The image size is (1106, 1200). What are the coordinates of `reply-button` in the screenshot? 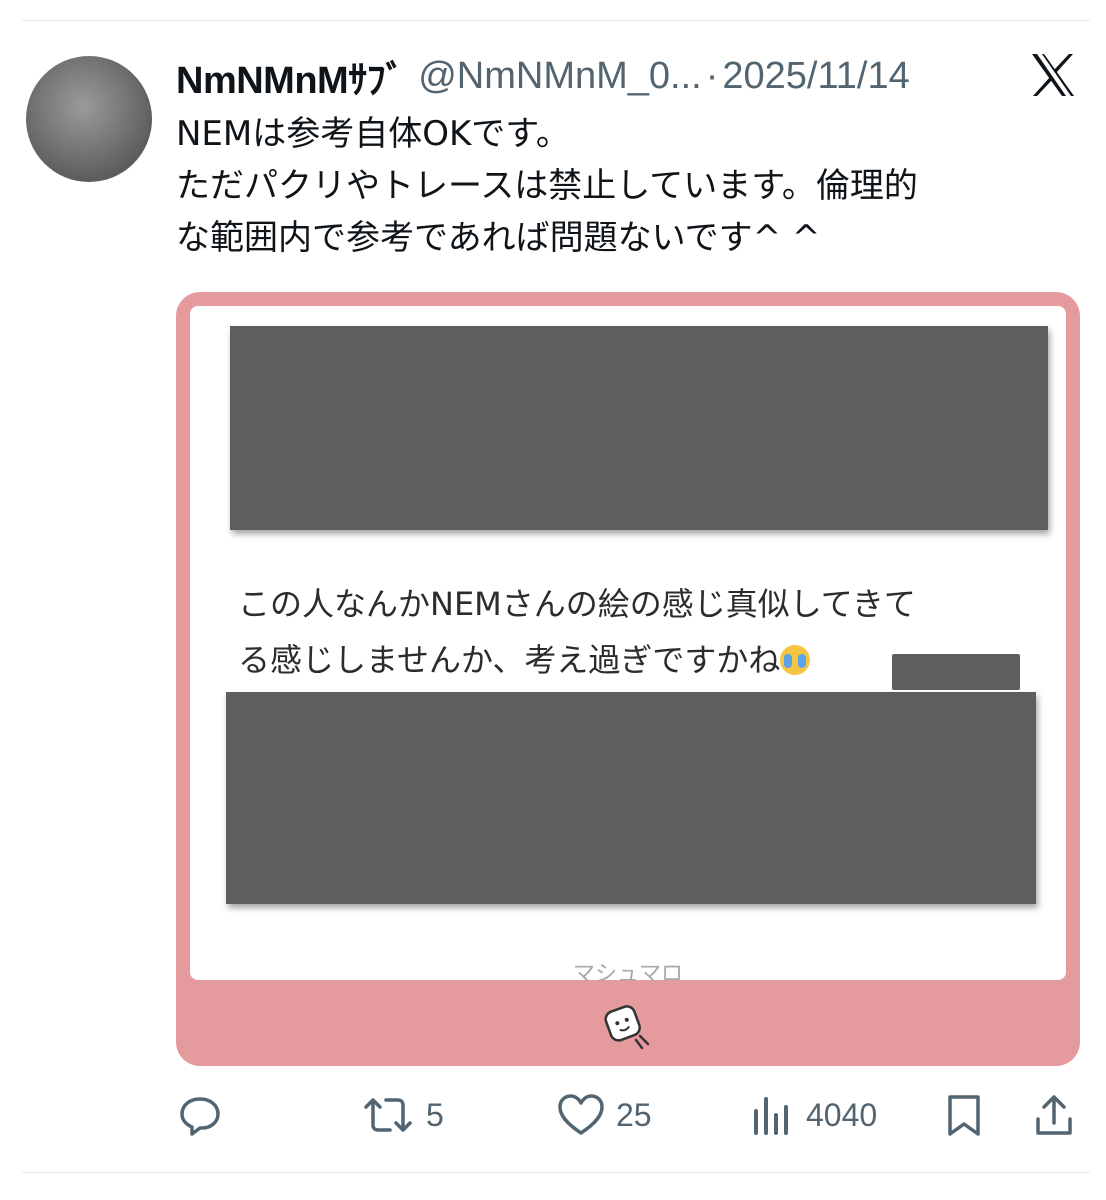 It's located at (200, 1115).